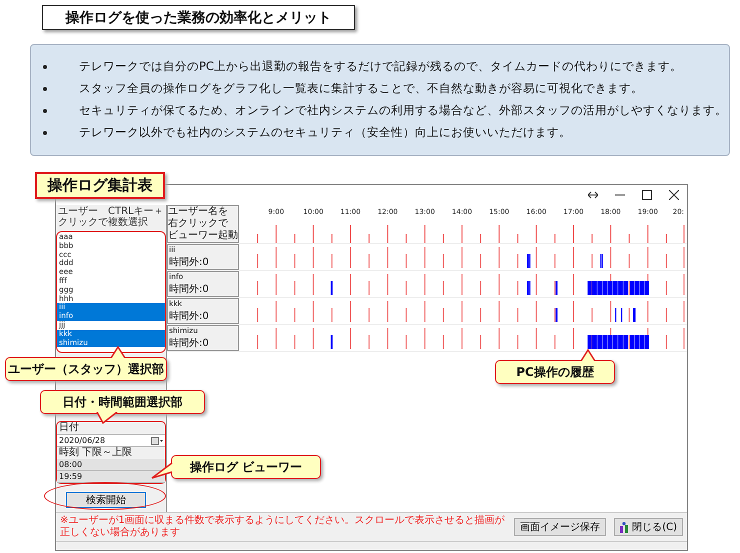 This screenshot has height=553, width=740. I want to click on header-text: ビューワー起動, so click(203, 236).